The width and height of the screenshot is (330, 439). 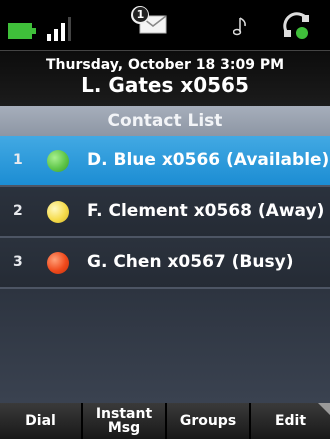 What do you see at coordinates (165, 121) in the screenshot?
I see `page-title: Contact List` at bounding box center [165, 121].